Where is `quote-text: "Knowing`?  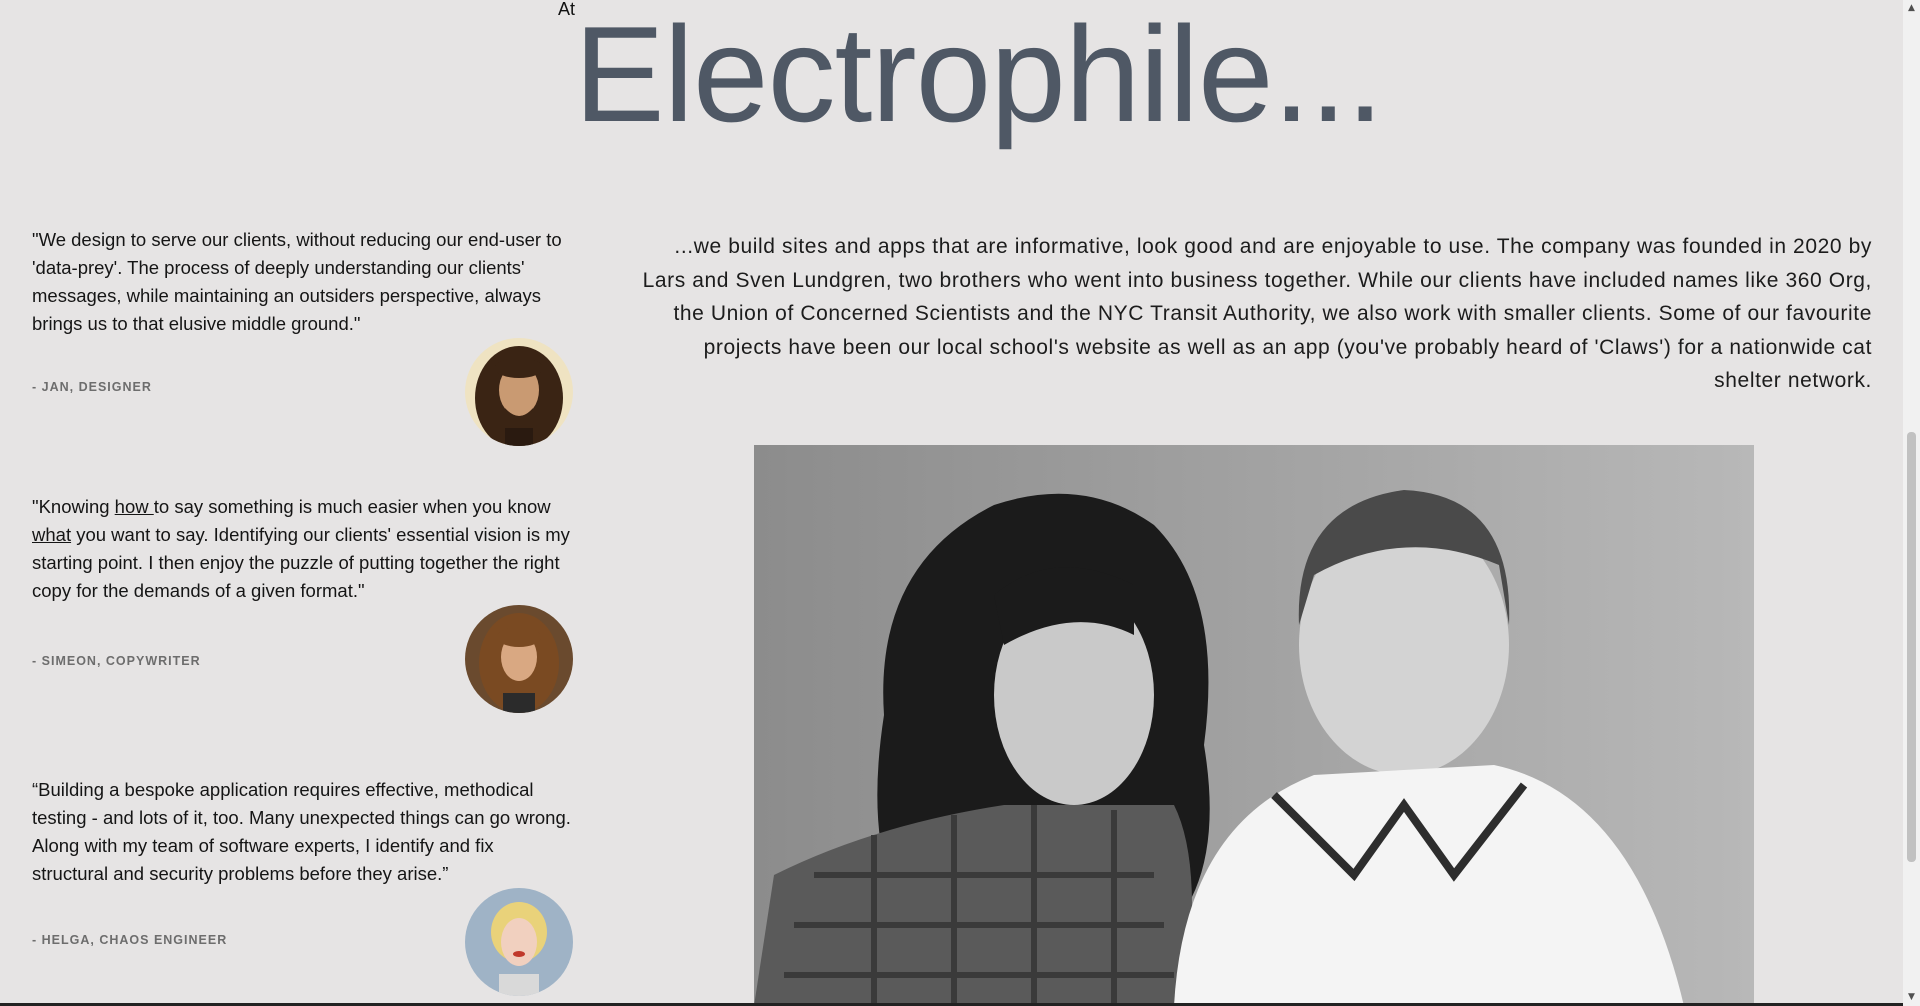
quote-text: "Knowing is located at coordinates (73, 506).